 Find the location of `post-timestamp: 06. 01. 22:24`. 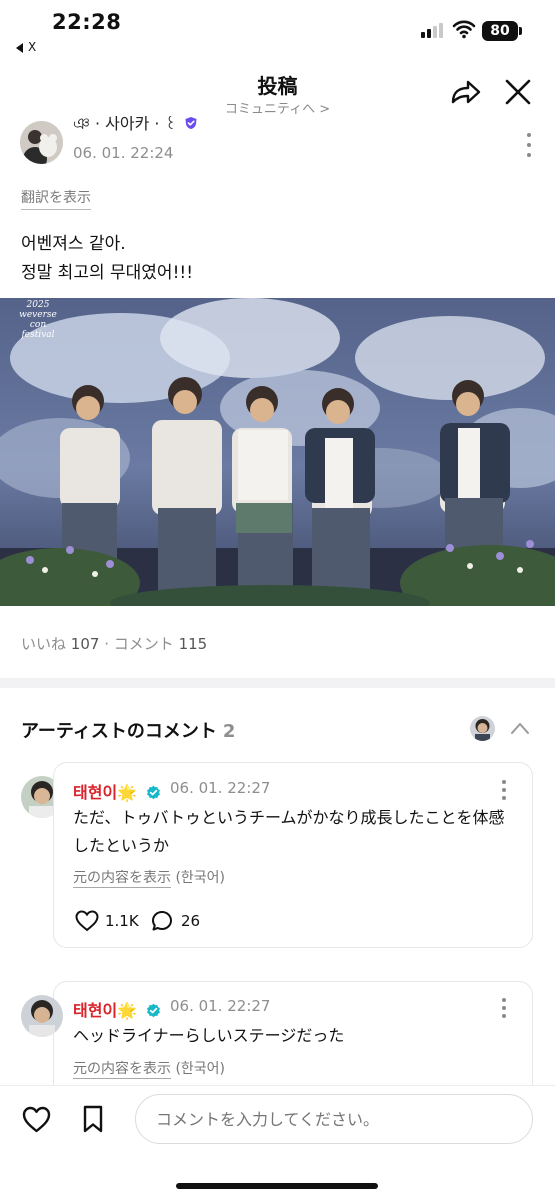

post-timestamp: 06. 01. 22:24 is located at coordinates (123, 153).